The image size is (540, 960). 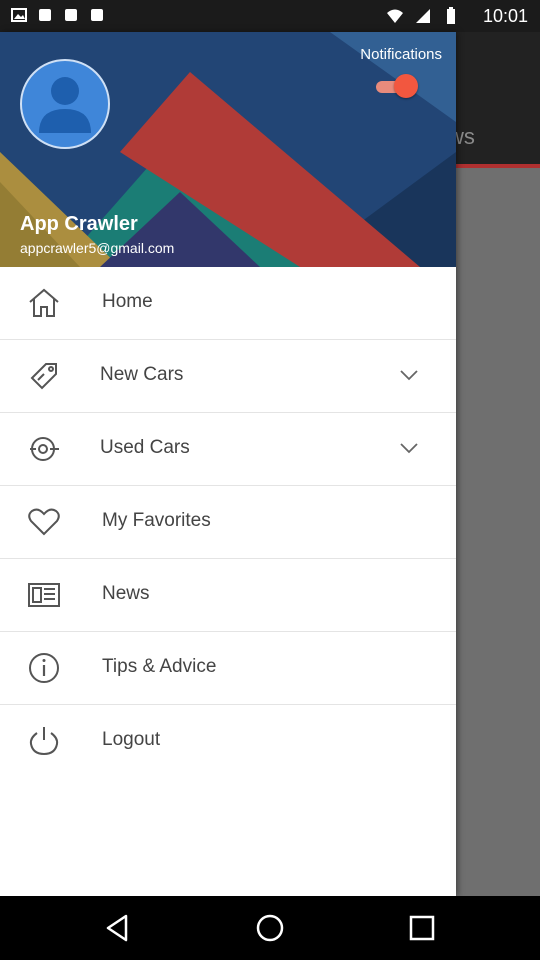 What do you see at coordinates (45, 15) in the screenshot?
I see `app-notification-icon` at bounding box center [45, 15].